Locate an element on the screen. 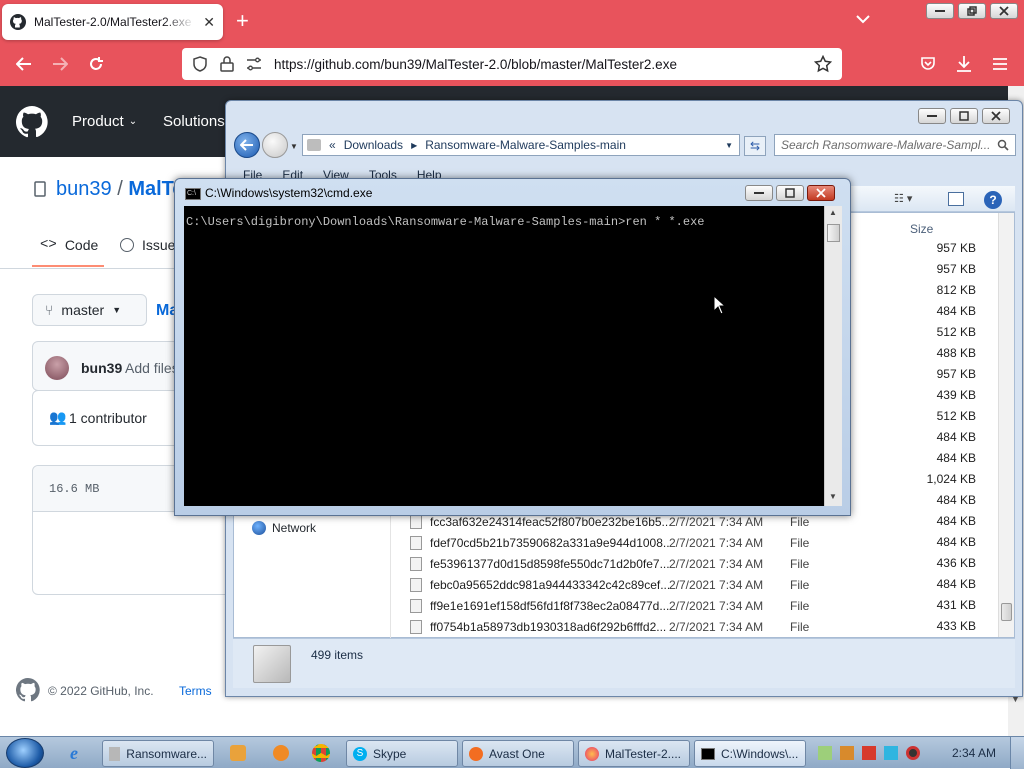 This screenshot has width=1024, height=769. mouse-cursor-icon is located at coordinates (719, 305).